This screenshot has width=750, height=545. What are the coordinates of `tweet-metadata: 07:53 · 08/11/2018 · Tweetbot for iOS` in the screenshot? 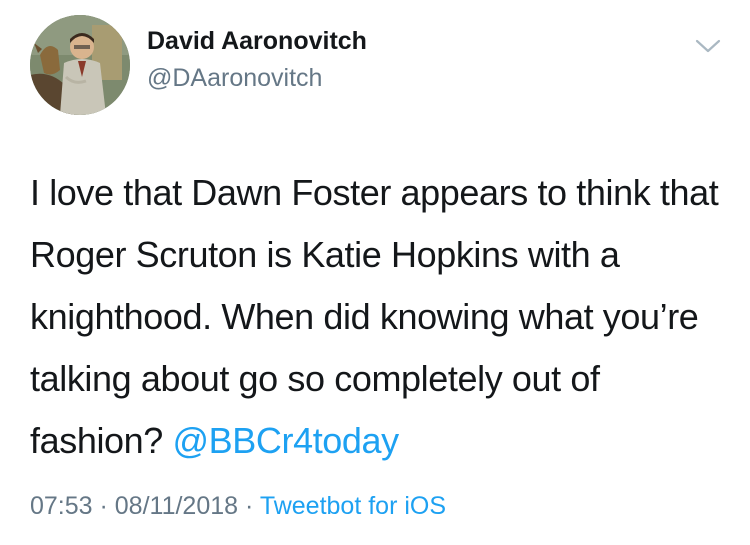 It's located at (238, 506).